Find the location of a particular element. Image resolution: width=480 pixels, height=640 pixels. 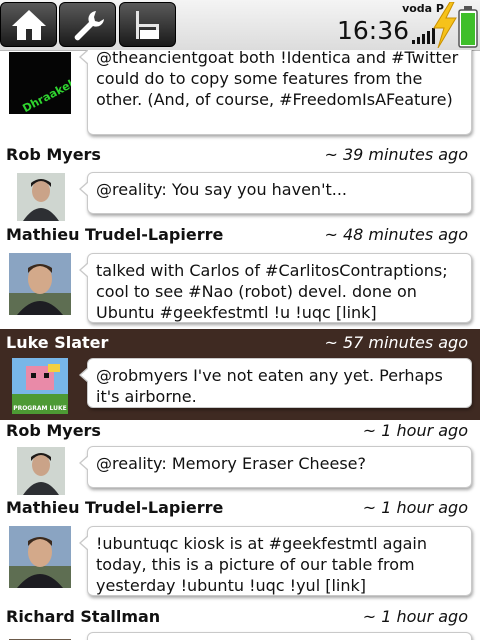

timestamp: ~ 48 minutes ago is located at coordinates (396, 234).